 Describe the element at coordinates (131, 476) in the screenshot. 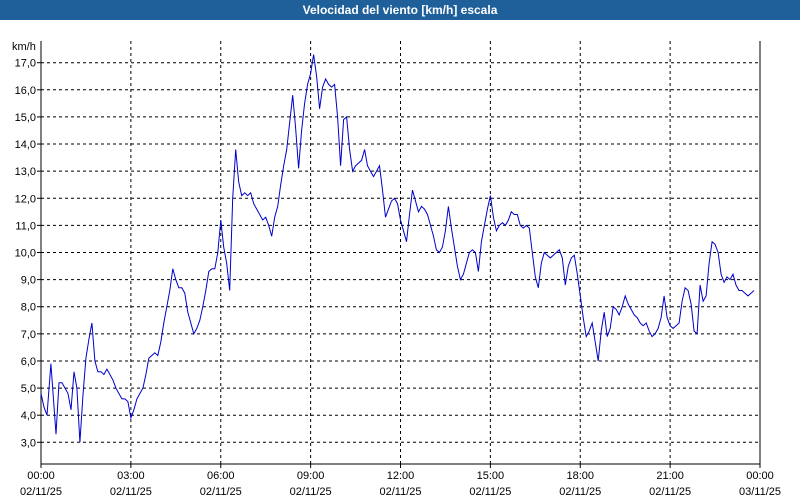

I see `x-tick-time: 03:00` at that location.